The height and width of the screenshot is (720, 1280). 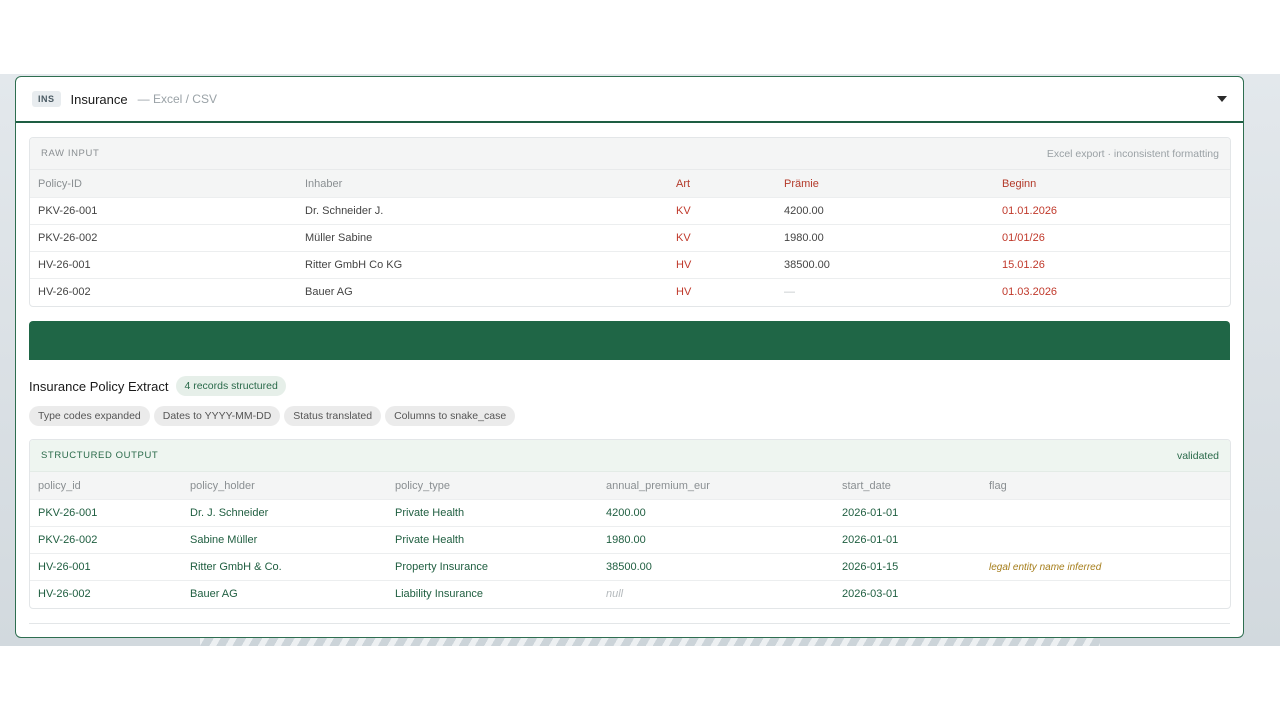 What do you see at coordinates (492, 485) in the screenshot?
I see `out-col-policy-type: policy_type` at bounding box center [492, 485].